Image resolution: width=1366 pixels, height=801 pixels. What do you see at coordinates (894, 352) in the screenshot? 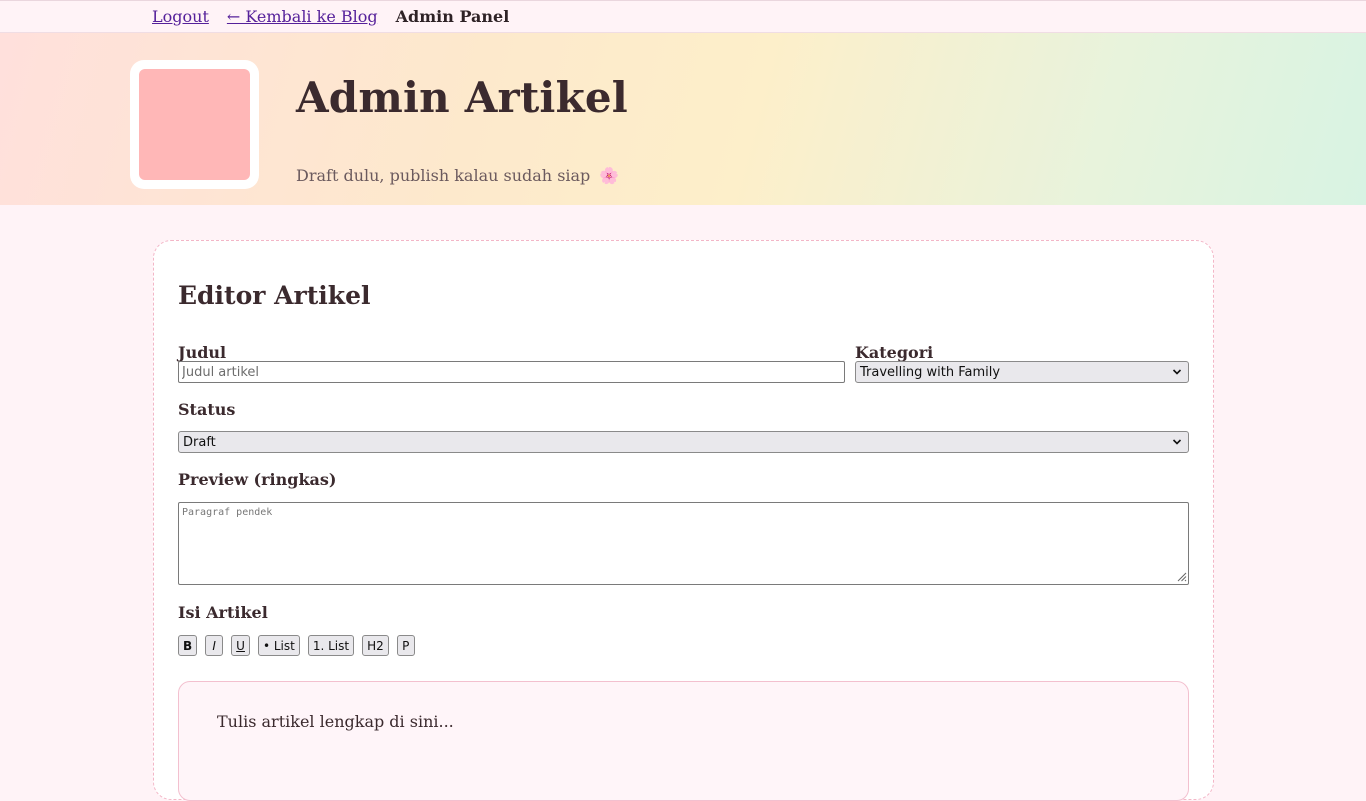
I see `category-label: Kategori` at bounding box center [894, 352].